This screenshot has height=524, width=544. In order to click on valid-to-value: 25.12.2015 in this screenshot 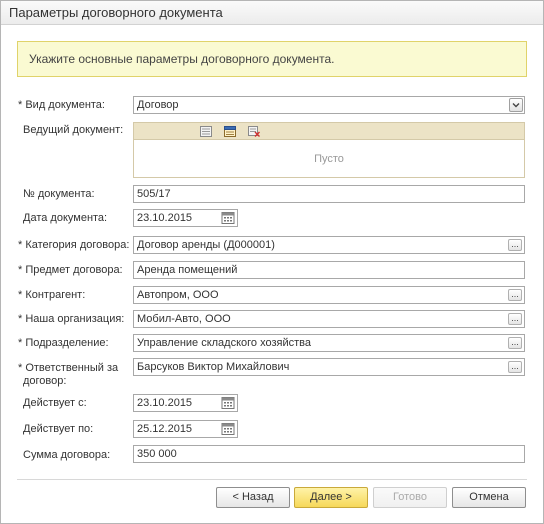, I will do `click(165, 429)`.